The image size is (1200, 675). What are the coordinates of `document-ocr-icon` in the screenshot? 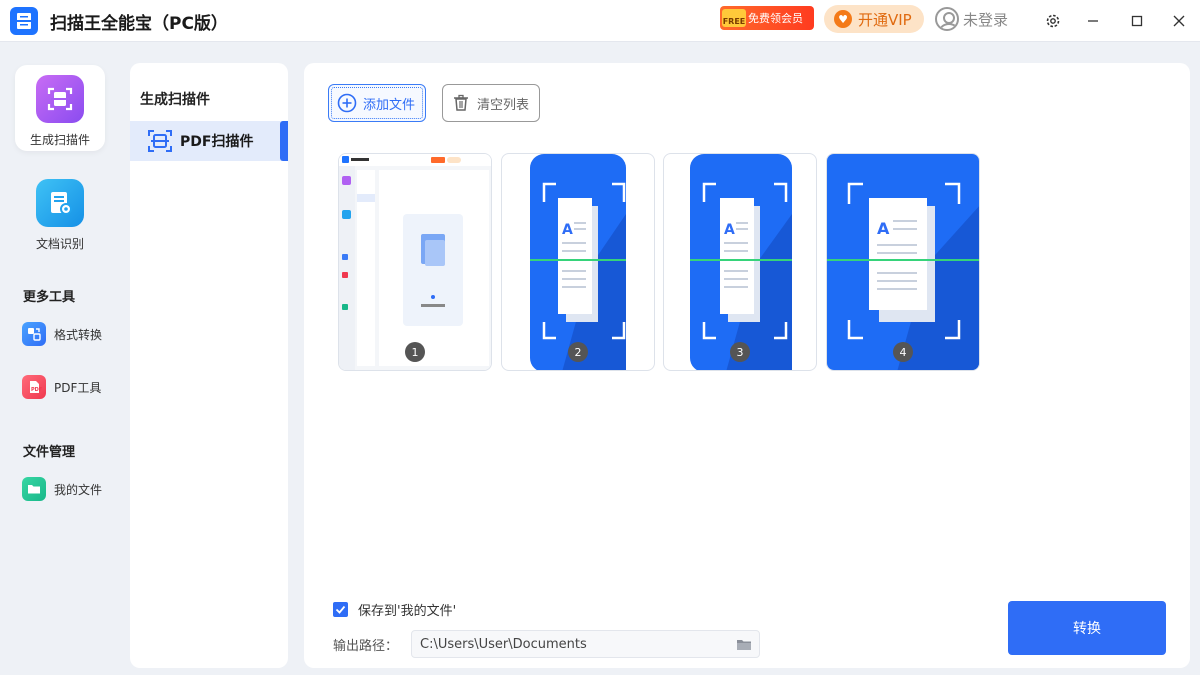 It's located at (60, 203).